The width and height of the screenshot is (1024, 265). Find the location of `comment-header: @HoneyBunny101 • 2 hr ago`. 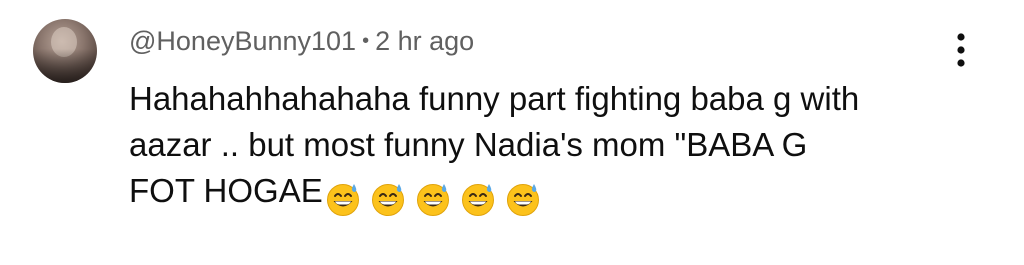

comment-header: @HoneyBunny101 • 2 hr ago is located at coordinates (301, 42).